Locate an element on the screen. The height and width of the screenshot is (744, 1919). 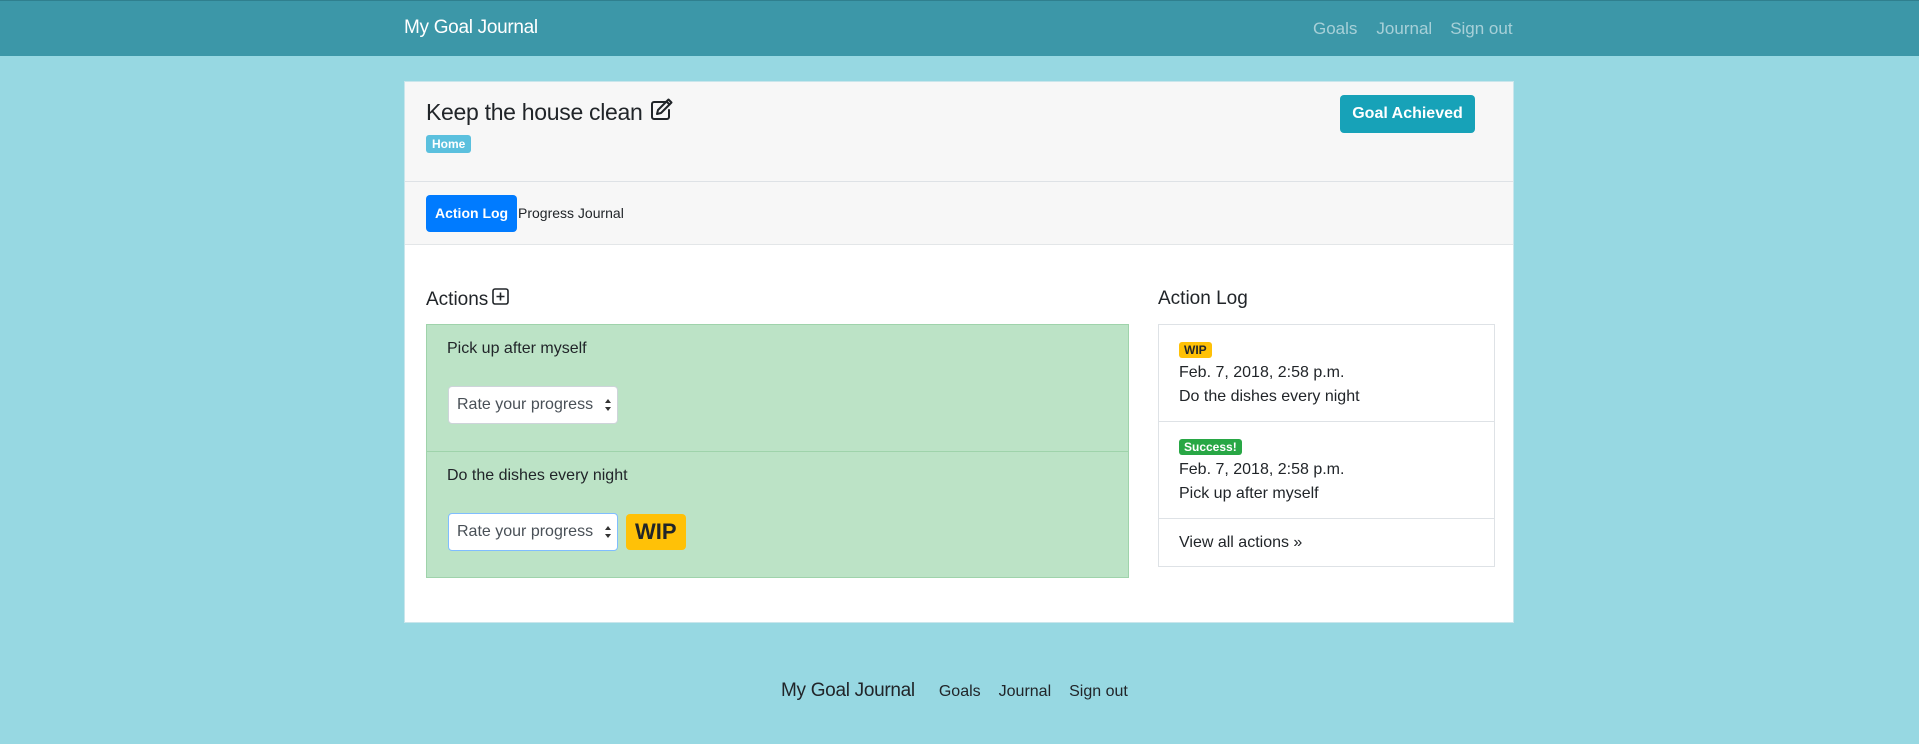
nav-journal-link: Journal is located at coordinates (1404, 29).